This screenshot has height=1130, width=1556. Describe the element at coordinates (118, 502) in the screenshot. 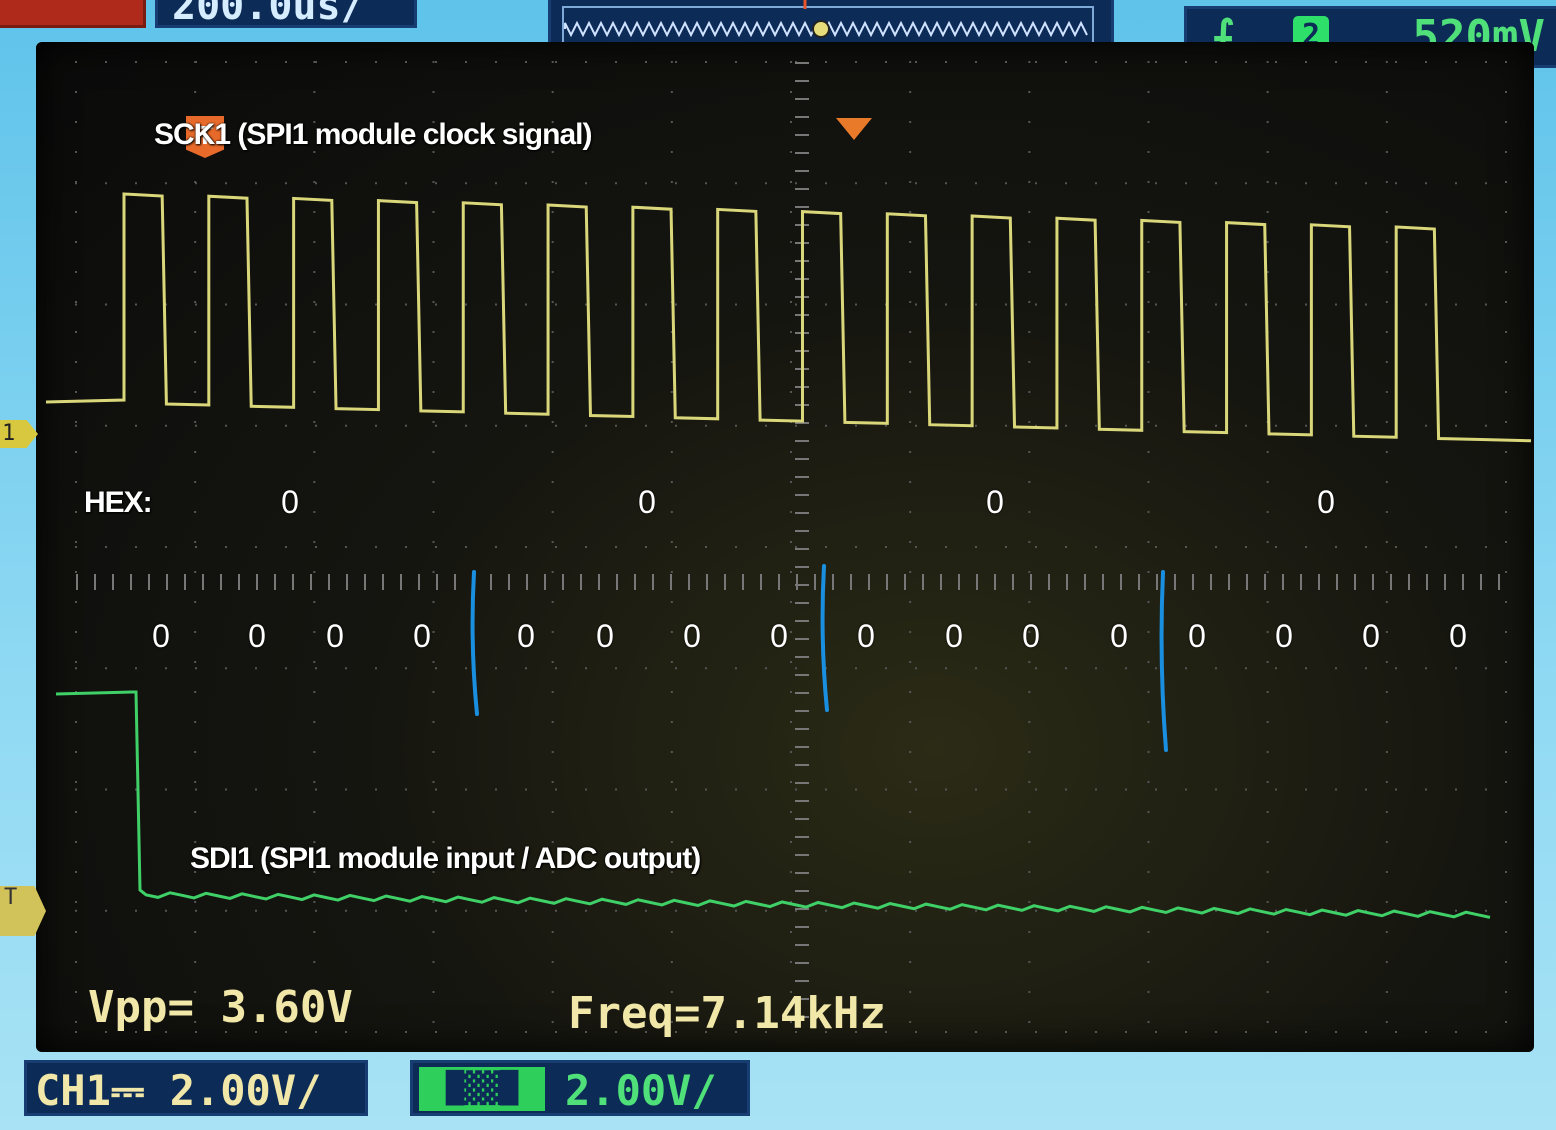

I see `hex-label: HEX:` at that location.